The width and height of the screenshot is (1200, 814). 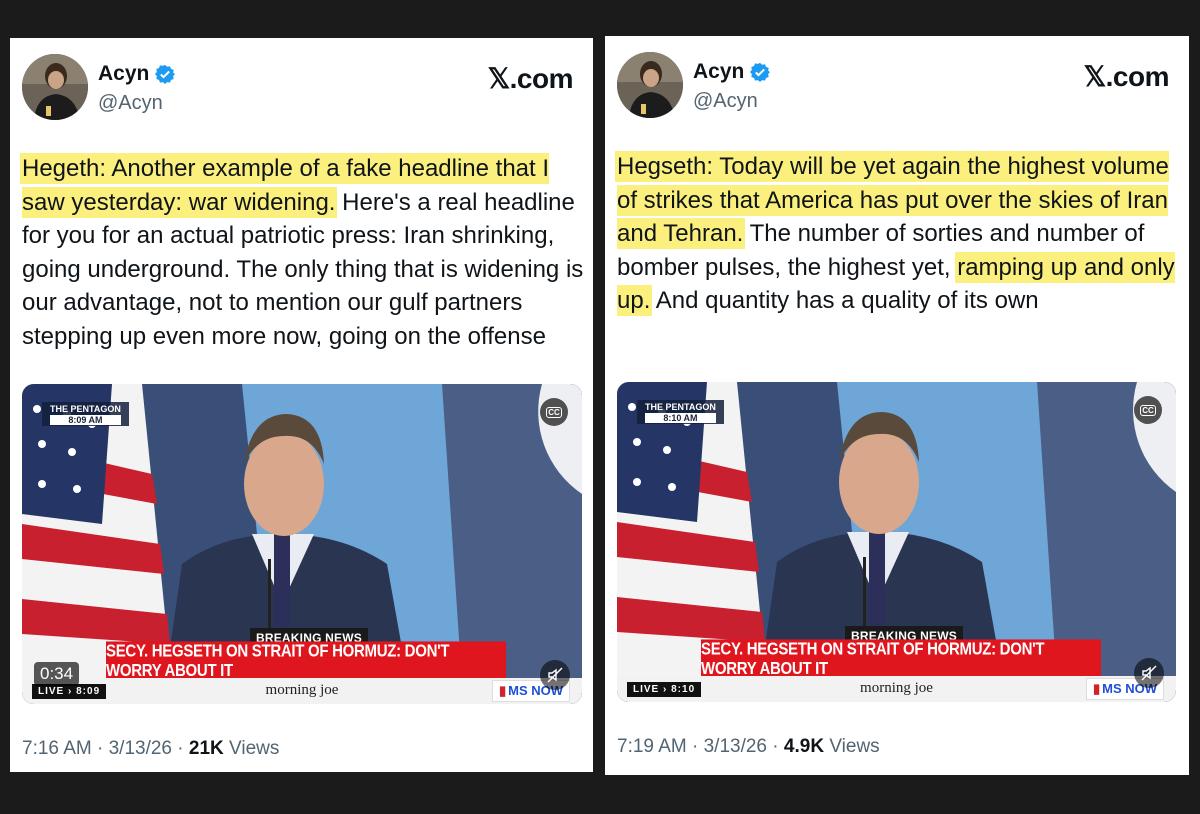 I want to click on tweet-text-rest: And quantity has a quality of its own, so click(x=844, y=300).